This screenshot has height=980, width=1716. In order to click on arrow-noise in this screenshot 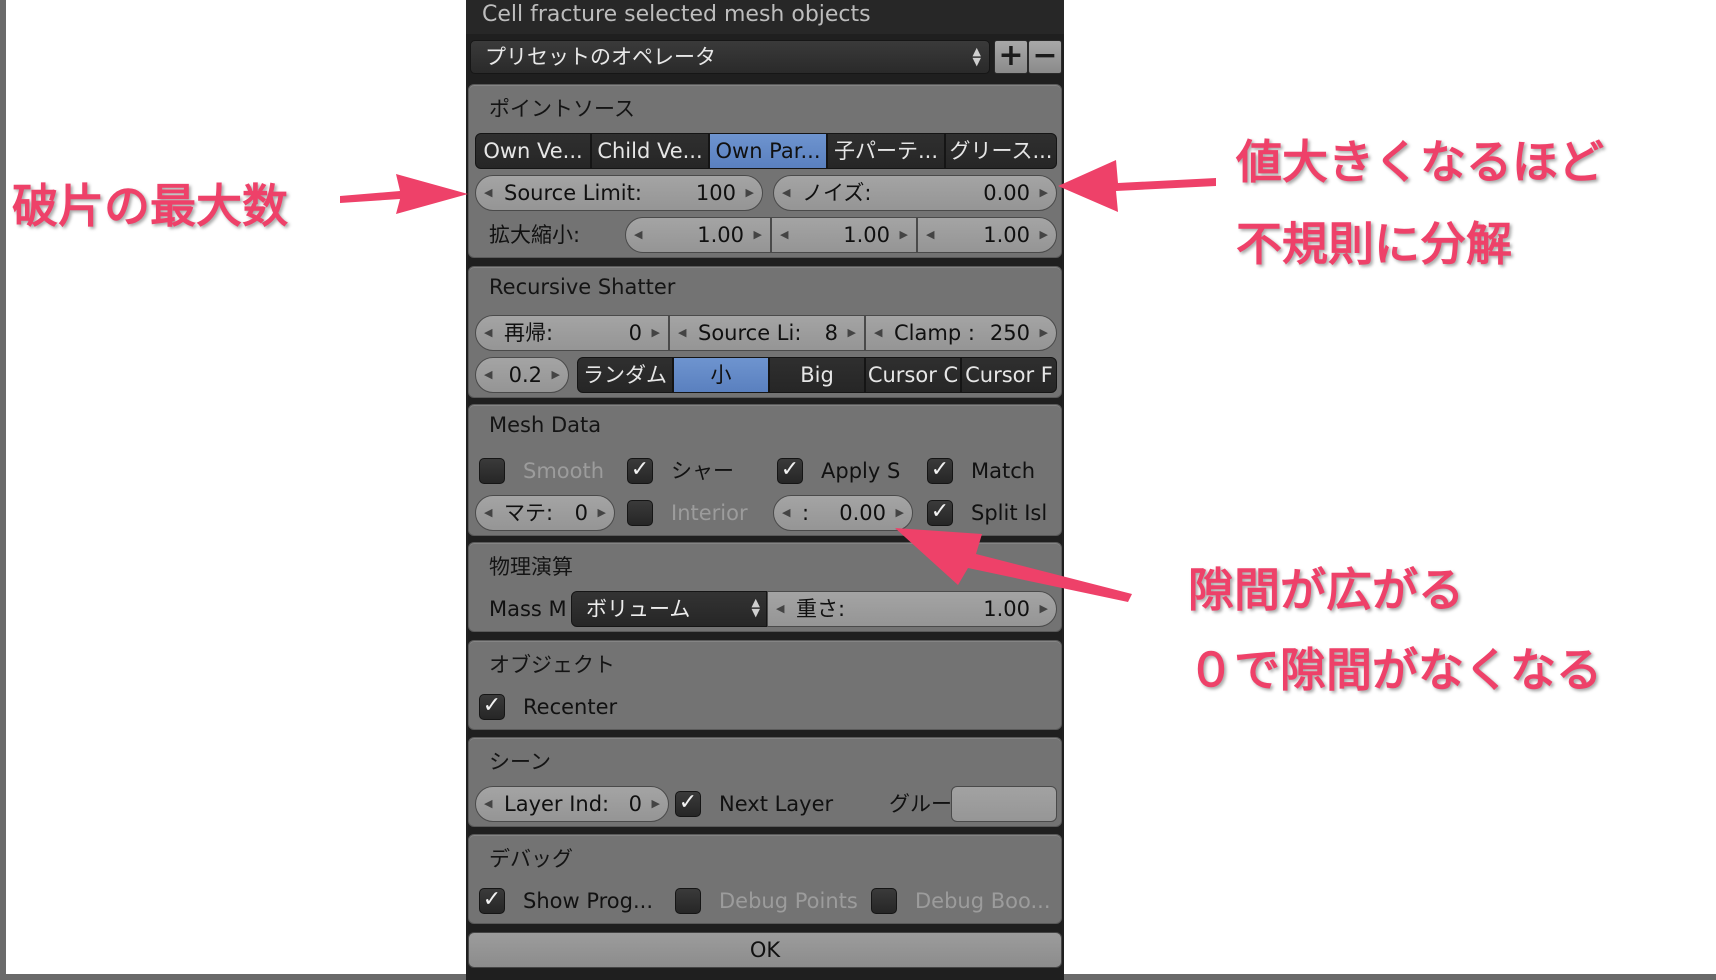, I will do `click(1137, 186)`.